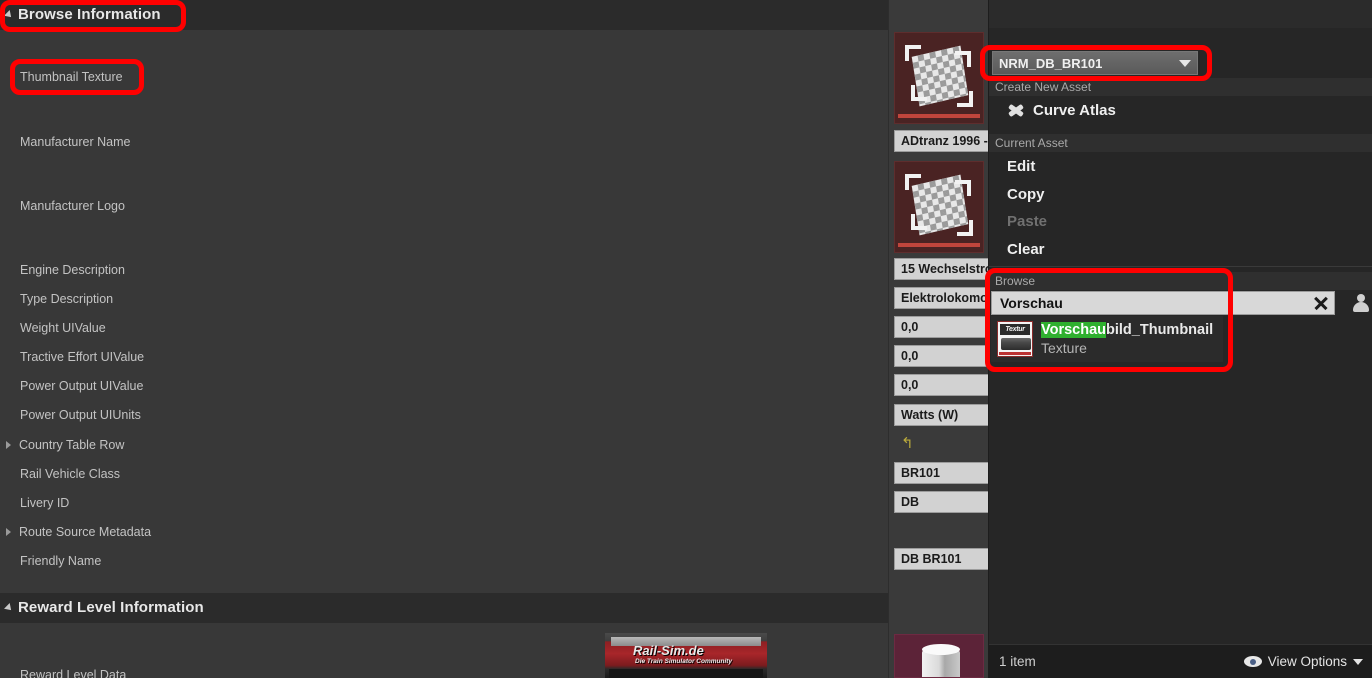 The width and height of the screenshot is (1372, 678). I want to click on reward-level-data-table-preview, so click(939, 656).